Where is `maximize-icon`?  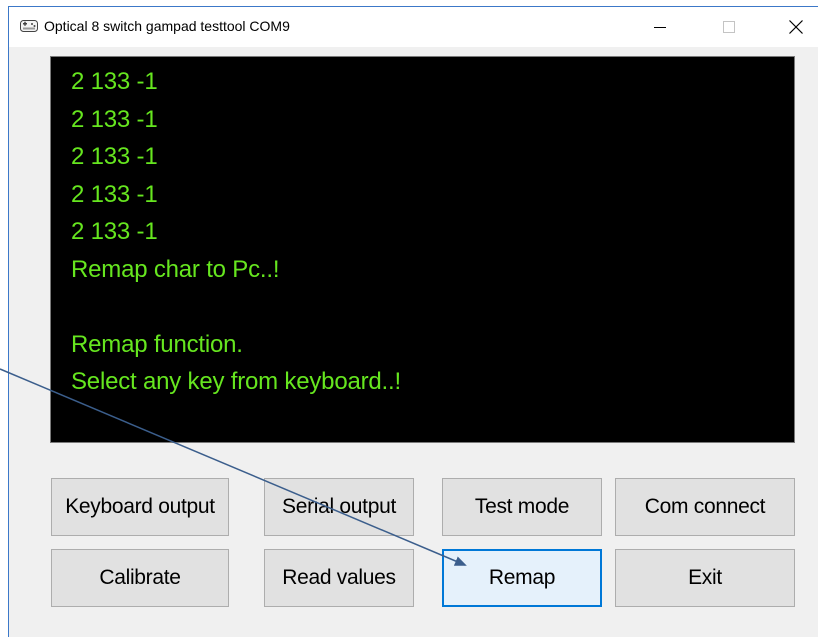
maximize-icon is located at coordinates (729, 27).